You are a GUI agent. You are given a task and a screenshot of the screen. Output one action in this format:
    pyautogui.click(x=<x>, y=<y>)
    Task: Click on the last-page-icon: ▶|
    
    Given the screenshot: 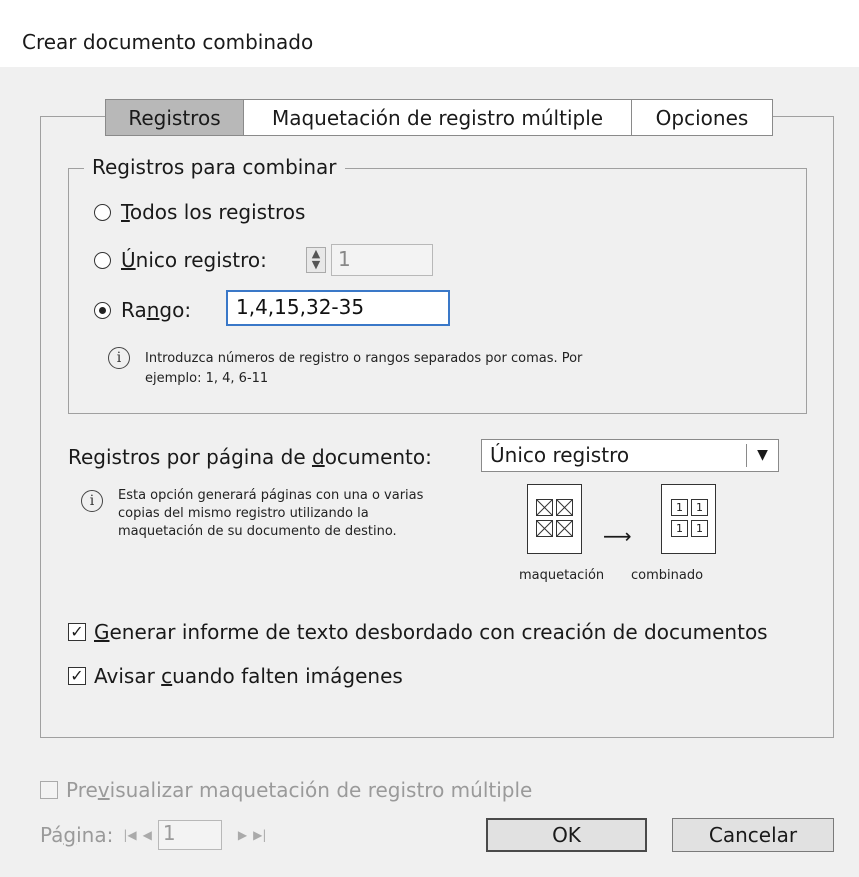 What is the action you would take?
    pyautogui.click(x=259, y=835)
    